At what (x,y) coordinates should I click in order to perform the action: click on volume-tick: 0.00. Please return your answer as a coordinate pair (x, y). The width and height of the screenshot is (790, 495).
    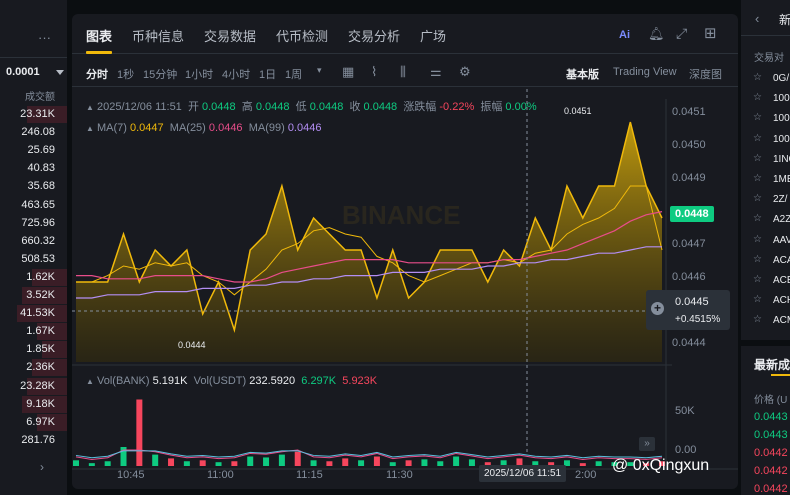
    Looking at the image, I should click on (686, 450).